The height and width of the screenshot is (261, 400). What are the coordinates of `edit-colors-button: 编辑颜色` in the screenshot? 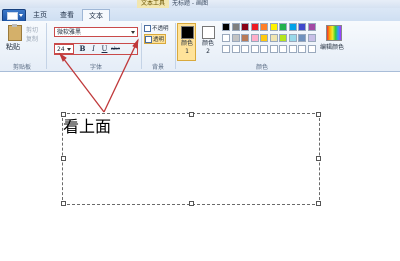 It's located at (332, 46).